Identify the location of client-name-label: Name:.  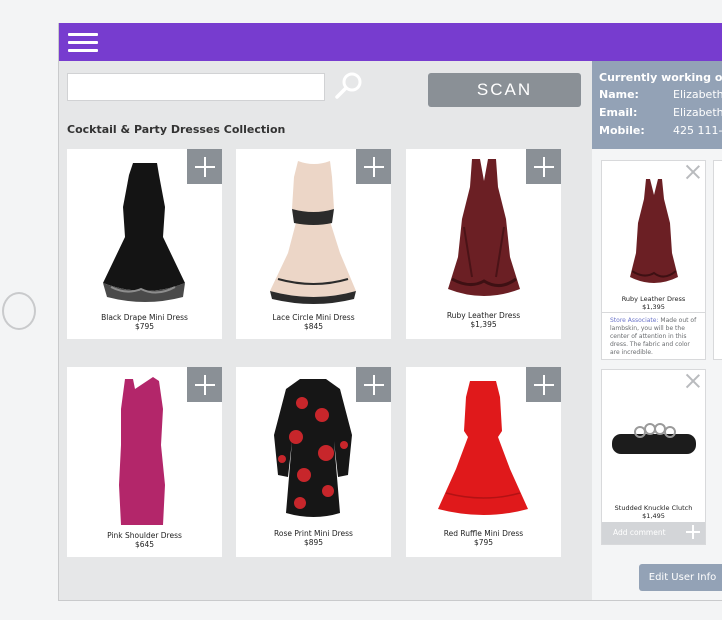
(619, 94).